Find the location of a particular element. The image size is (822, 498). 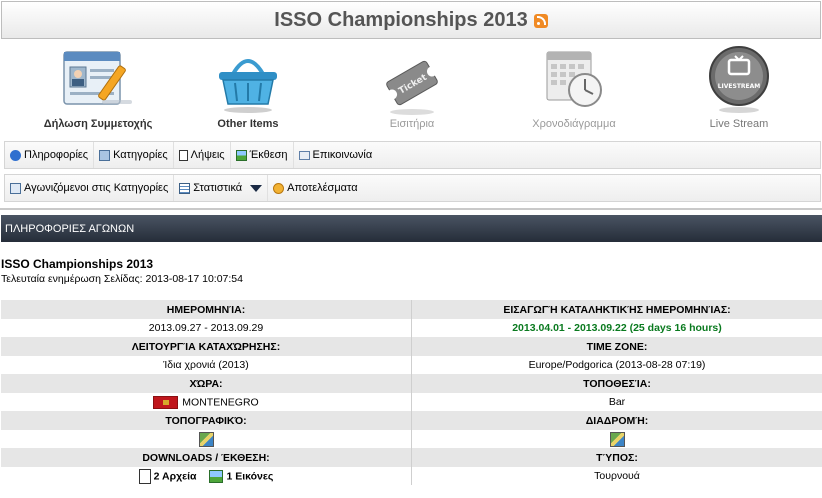

registration-label: Δήλωση Συμμετοχής is located at coordinates (98, 124).